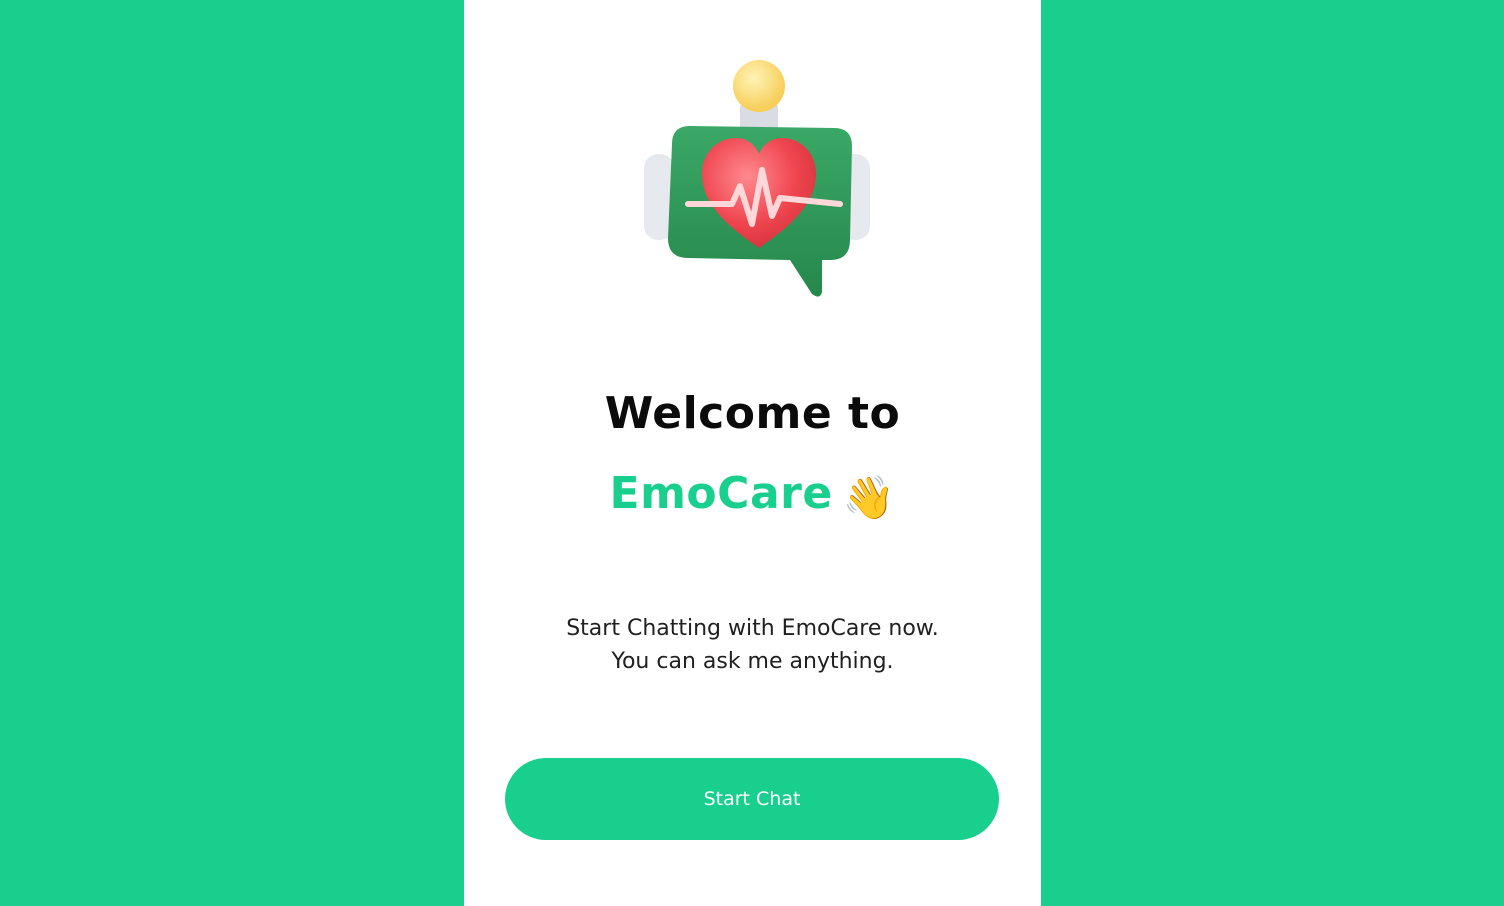  What do you see at coordinates (721, 493) in the screenshot?
I see `app-name: EmoCare` at bounding box center [721, 493].